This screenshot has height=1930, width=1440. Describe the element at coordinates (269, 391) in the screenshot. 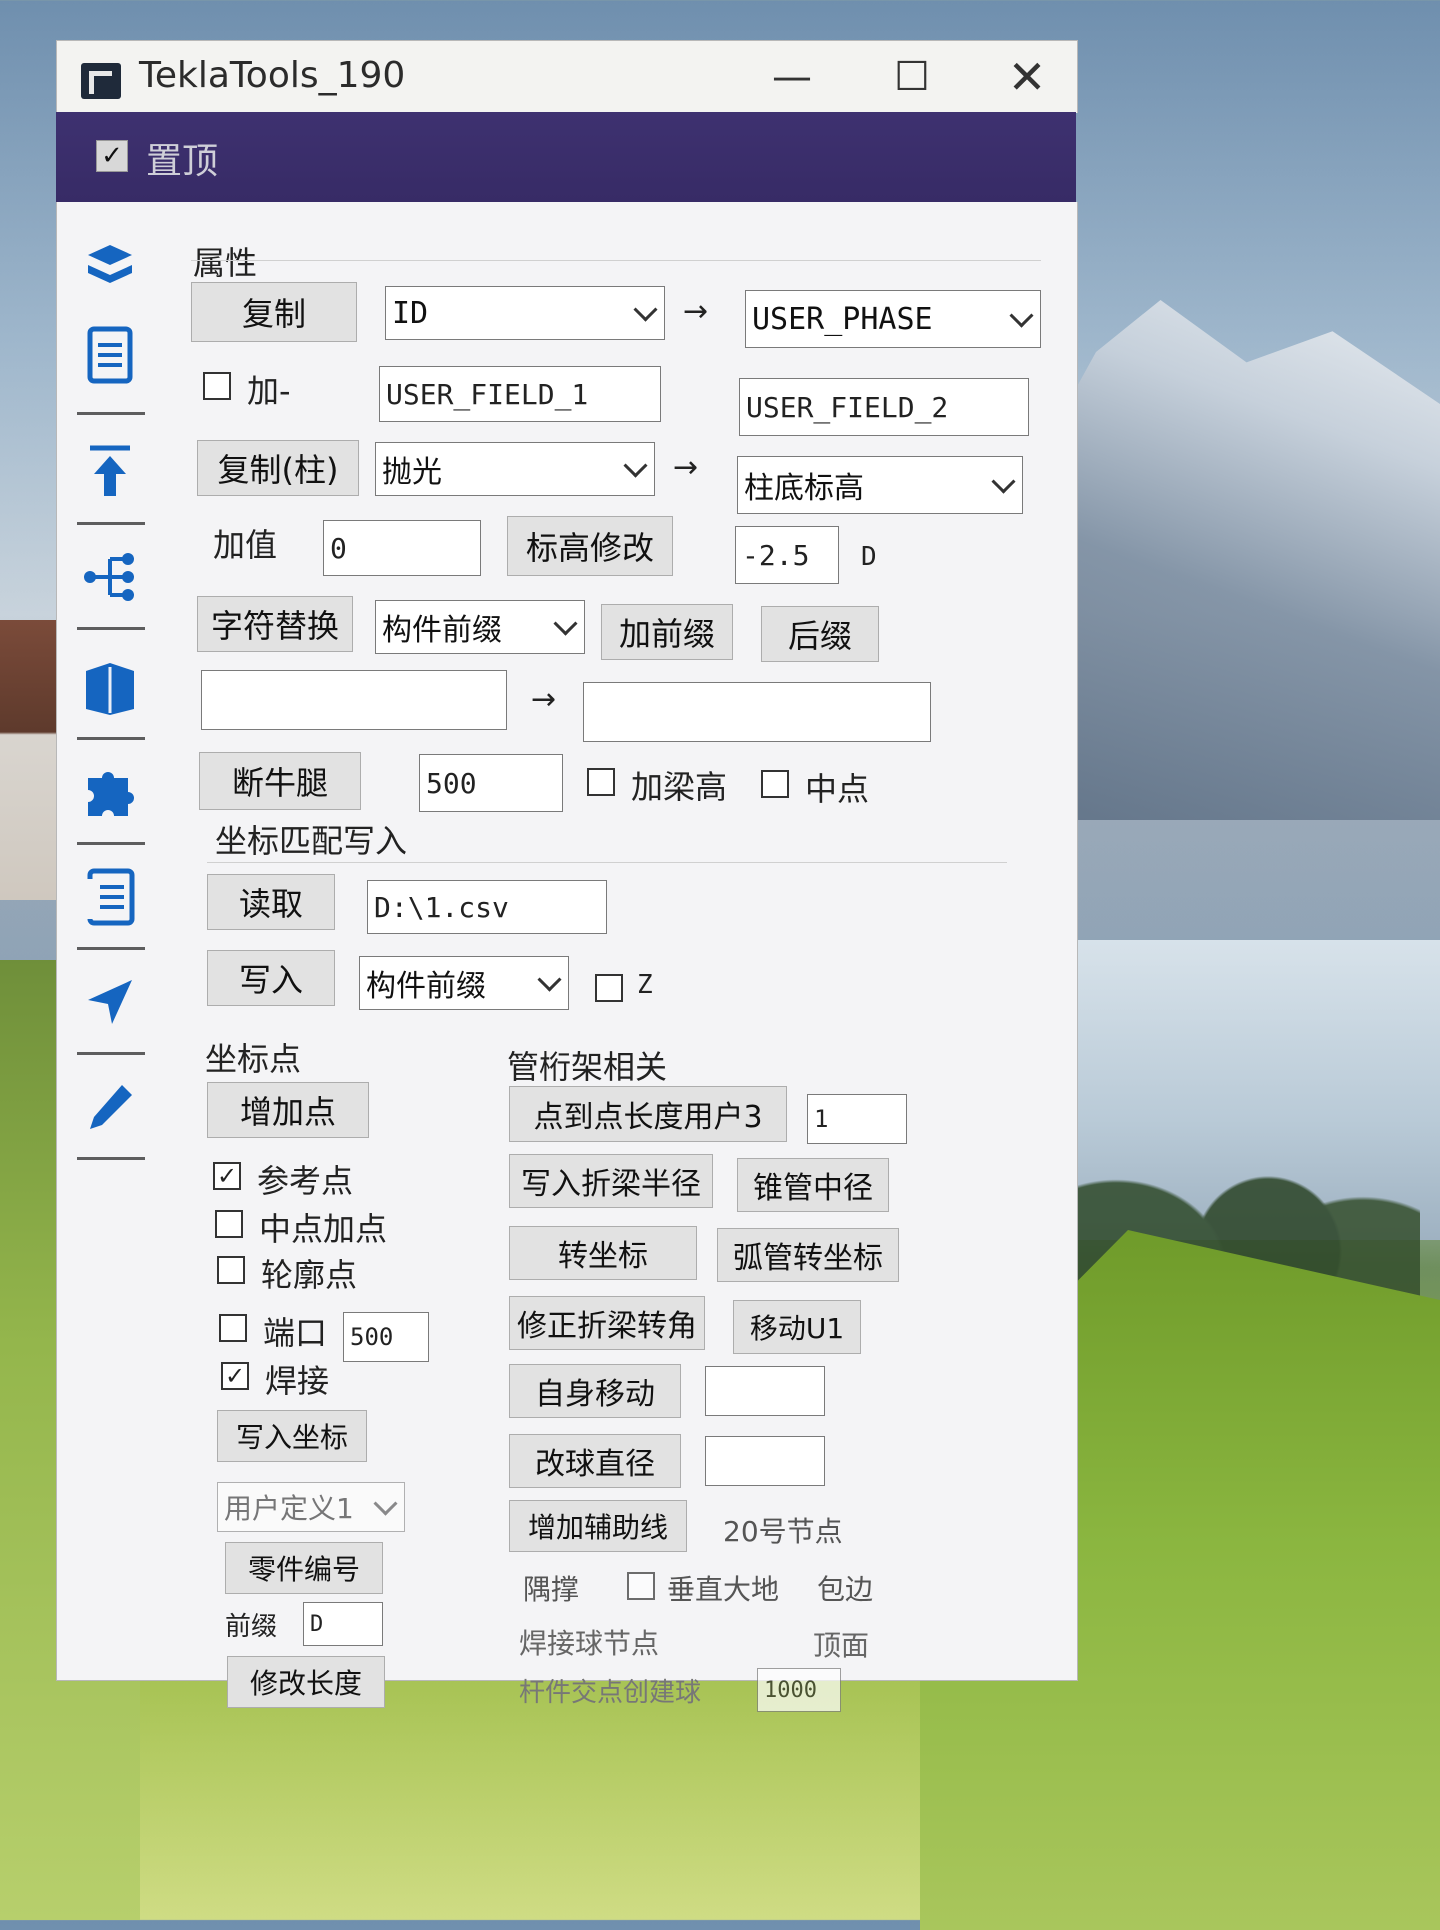

I see `add-dash-label: 加-` at that location.